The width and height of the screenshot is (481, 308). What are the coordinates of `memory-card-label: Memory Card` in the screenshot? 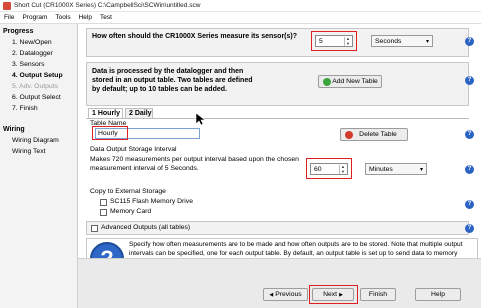 It's located at (131, 211).